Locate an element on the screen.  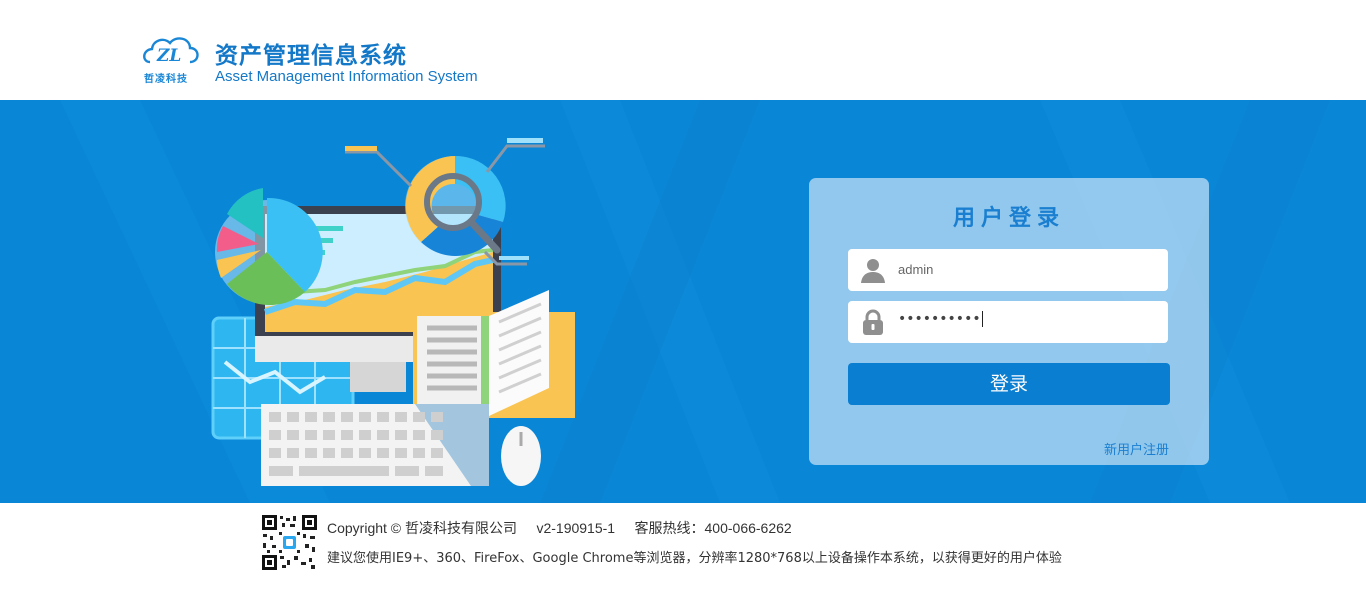
qr-code-icon is located at coordinates (289, 542).